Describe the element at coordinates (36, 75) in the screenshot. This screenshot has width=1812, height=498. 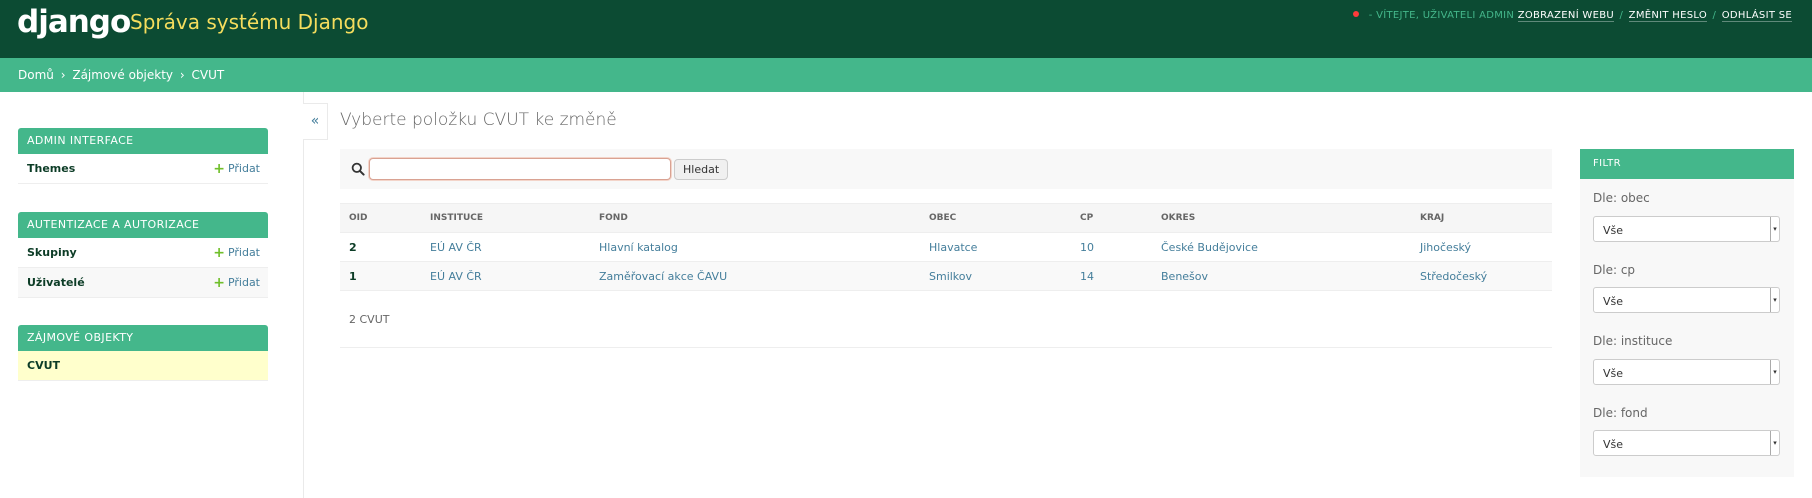
I see `breadcrumb-home: Domů` at that location.